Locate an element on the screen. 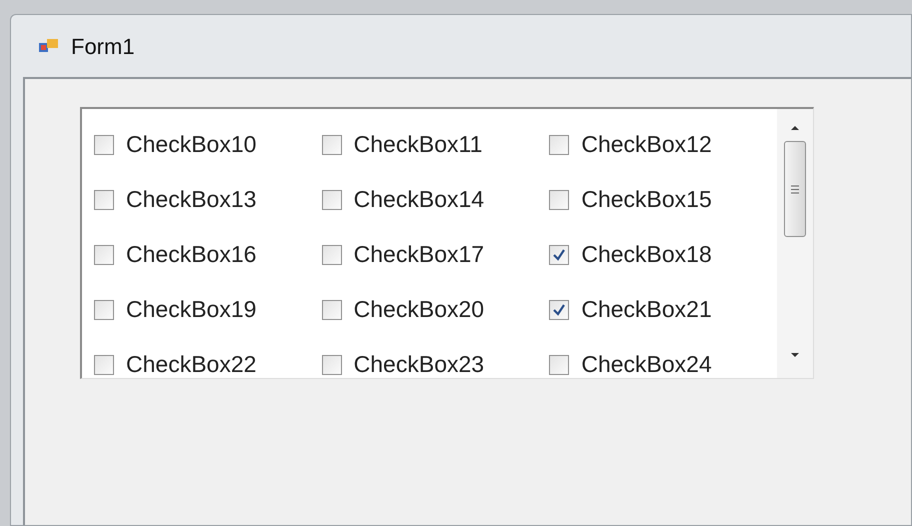  scrollbar-thumb is located at coordinates (795, 189).